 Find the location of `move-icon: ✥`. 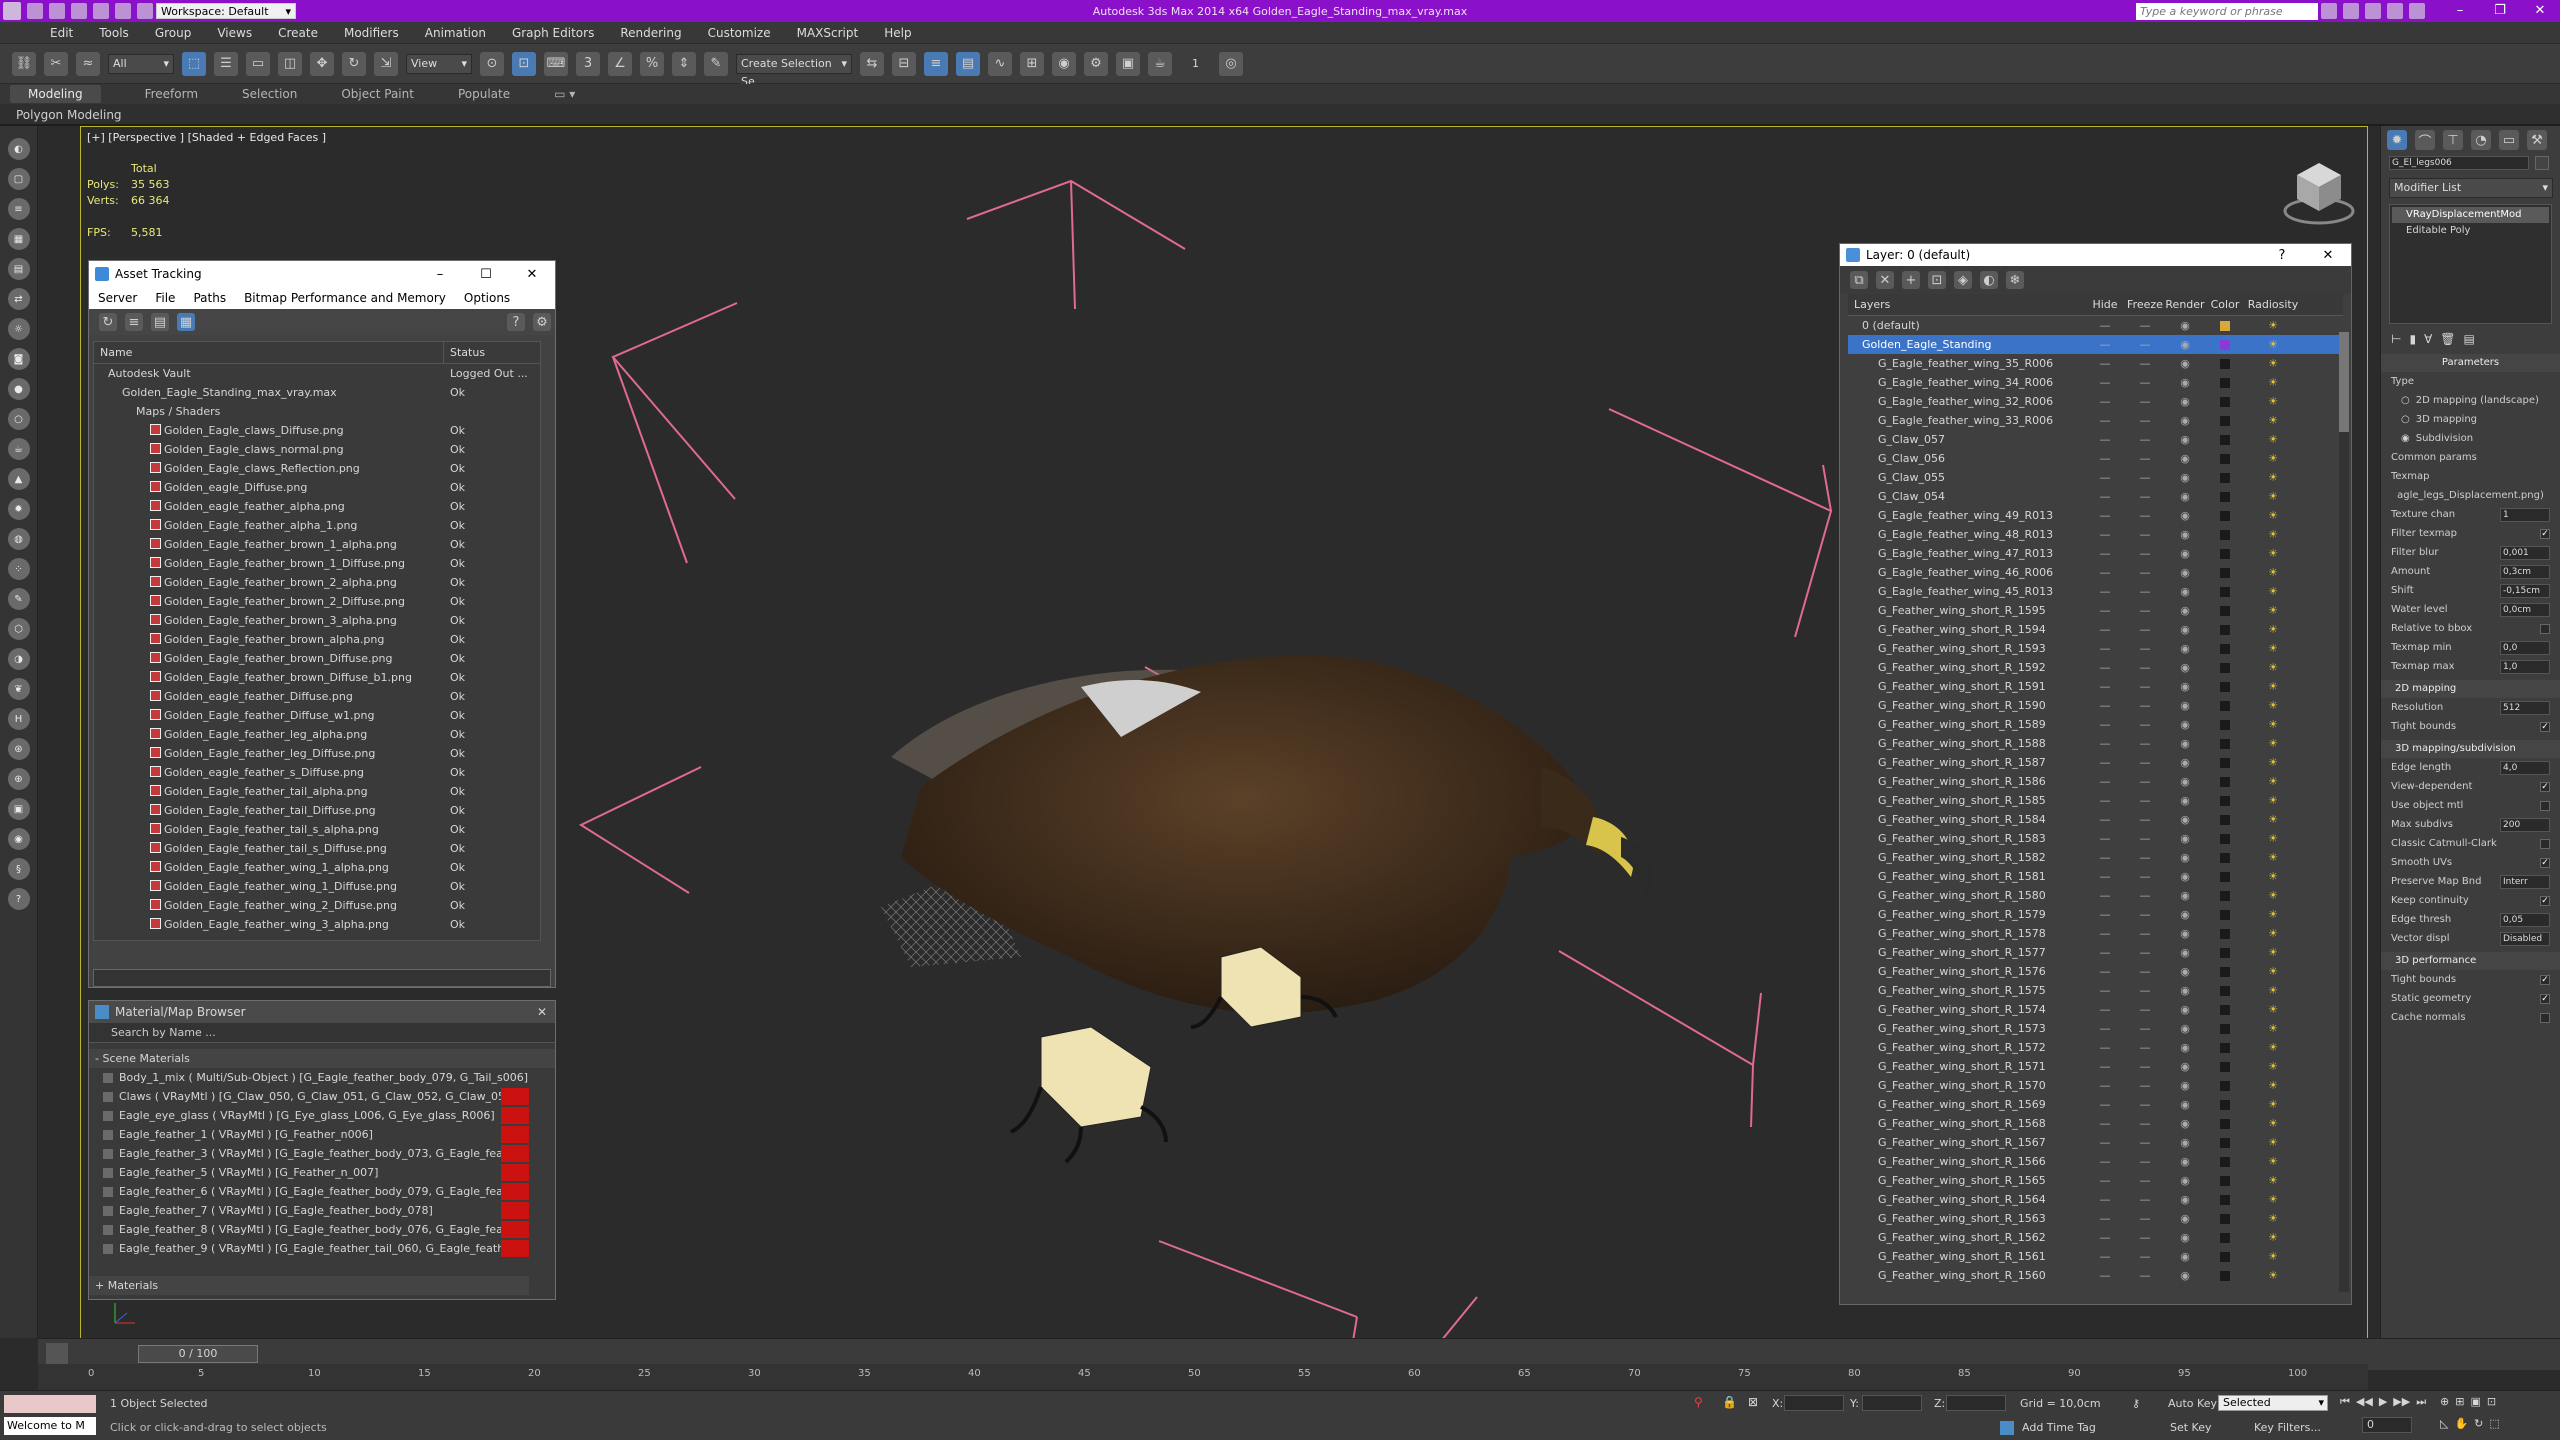

move-icon: ✥ is located at coordinates (322, 63).